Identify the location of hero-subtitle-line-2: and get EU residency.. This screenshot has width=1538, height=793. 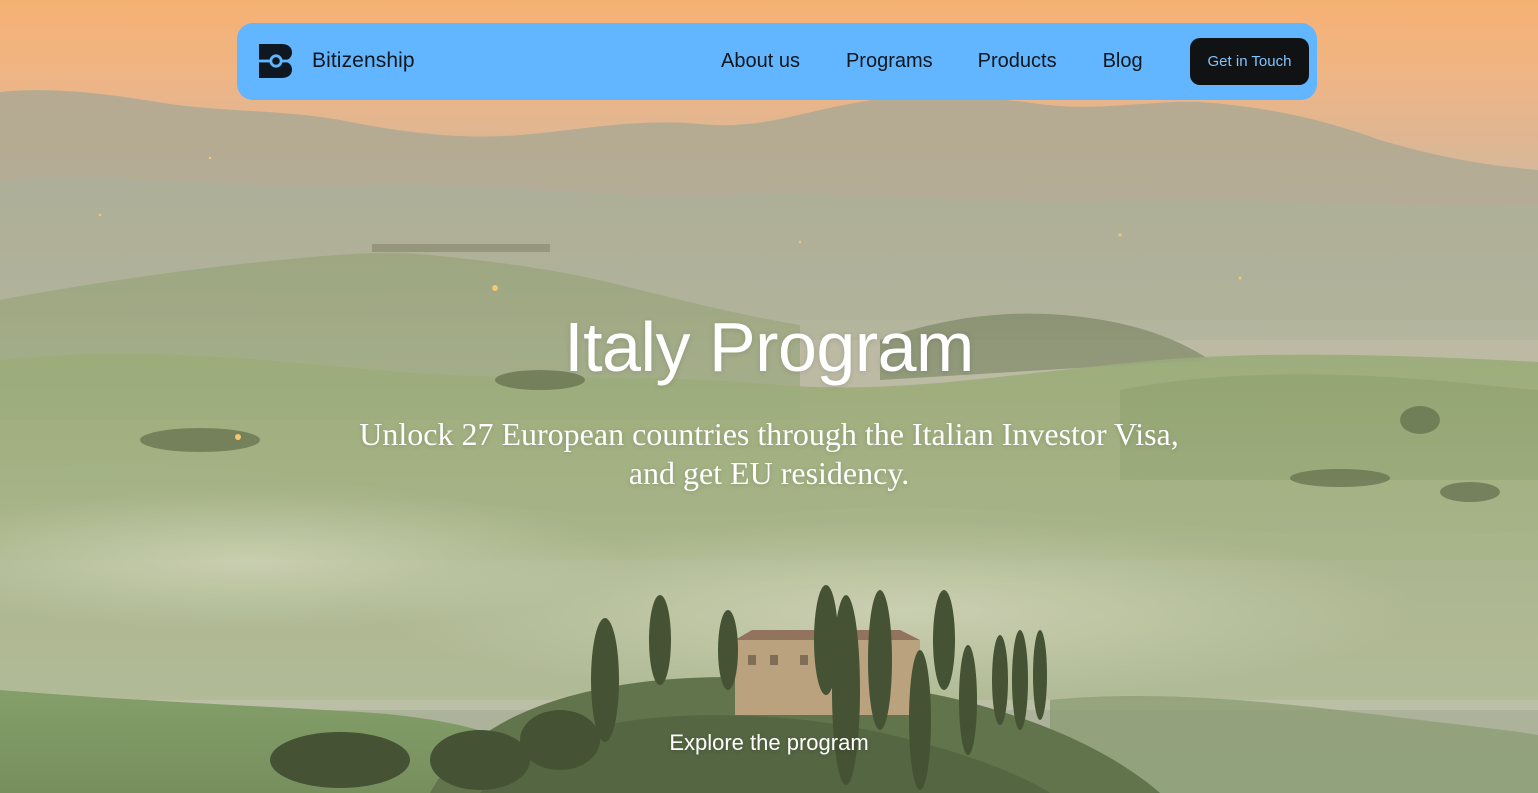
(769, 473).